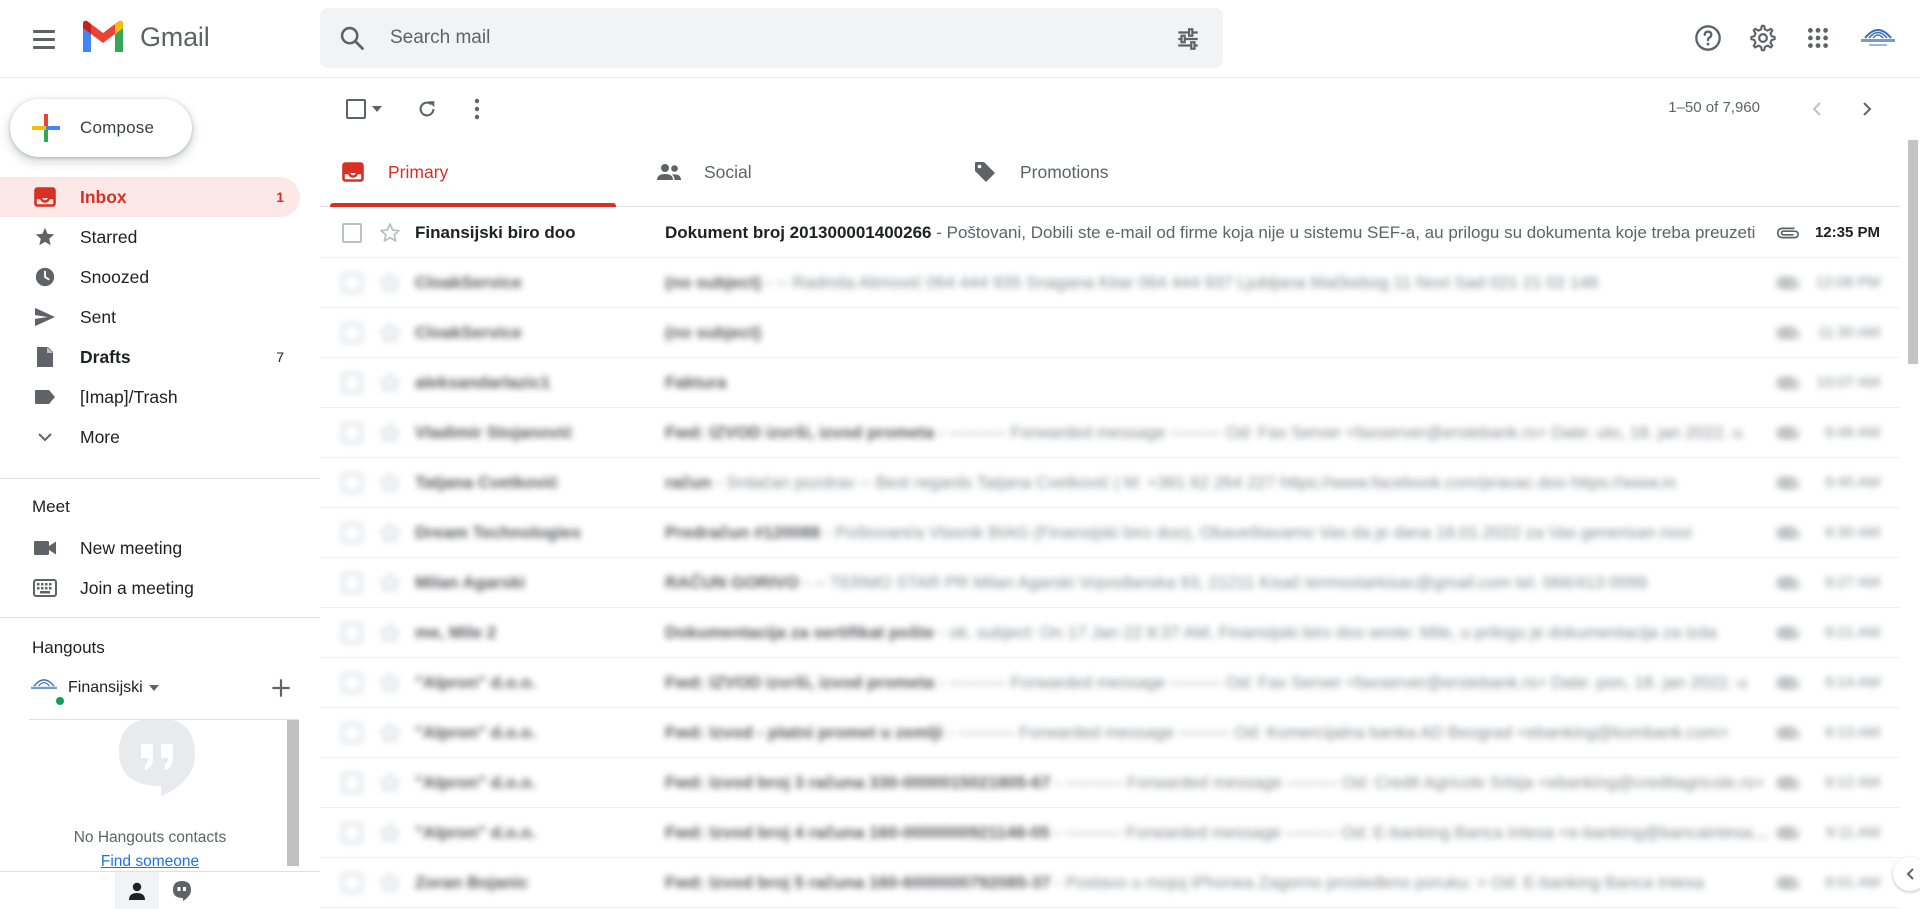 The image size is (1920, 909). What do you see at coordinates (280, 357) in the screenshot?
I see `drafts-count: 7` at bounding box center [280, 357].